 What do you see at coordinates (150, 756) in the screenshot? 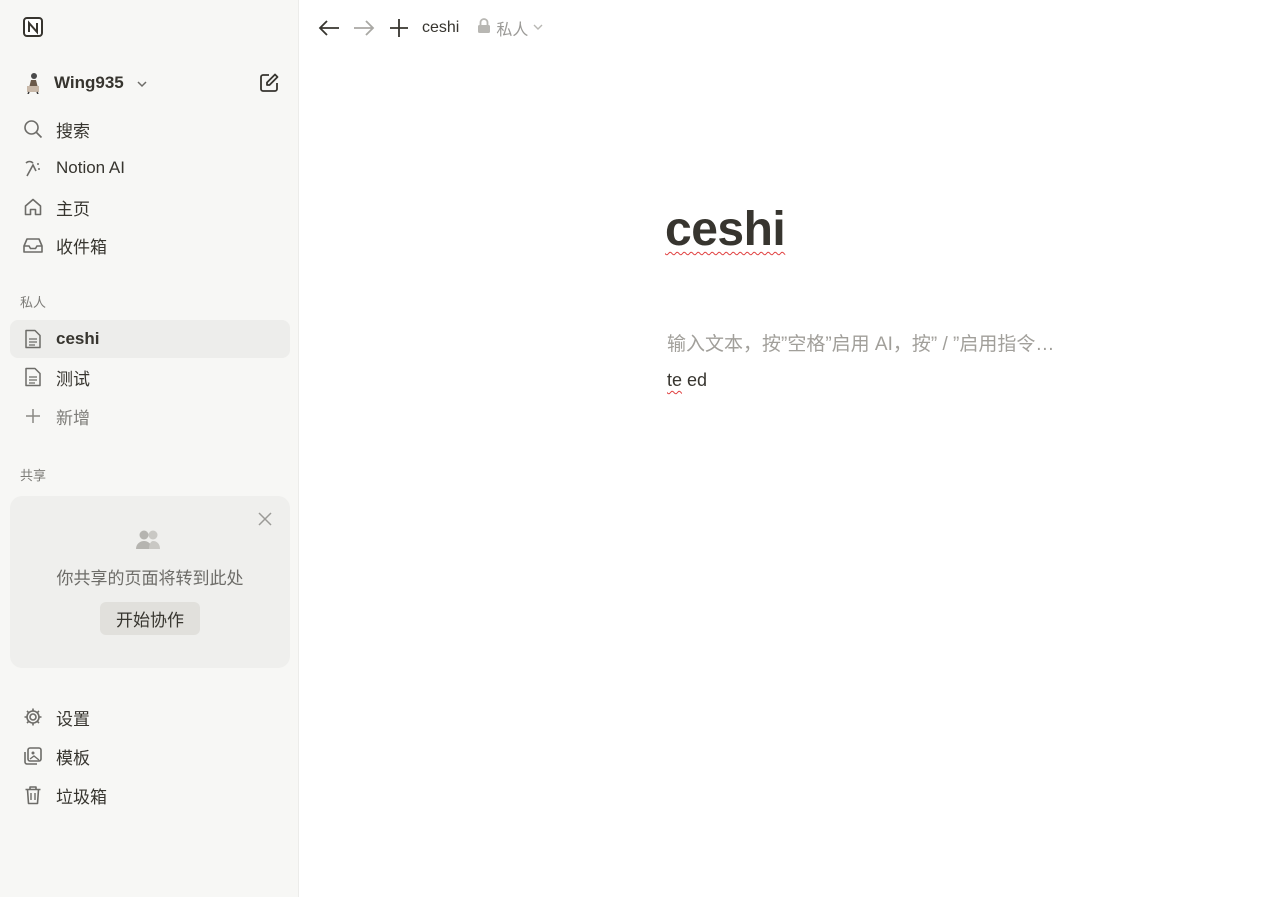
I see `sidebar-item-templates: 模板` at bounding box center [150, 756].